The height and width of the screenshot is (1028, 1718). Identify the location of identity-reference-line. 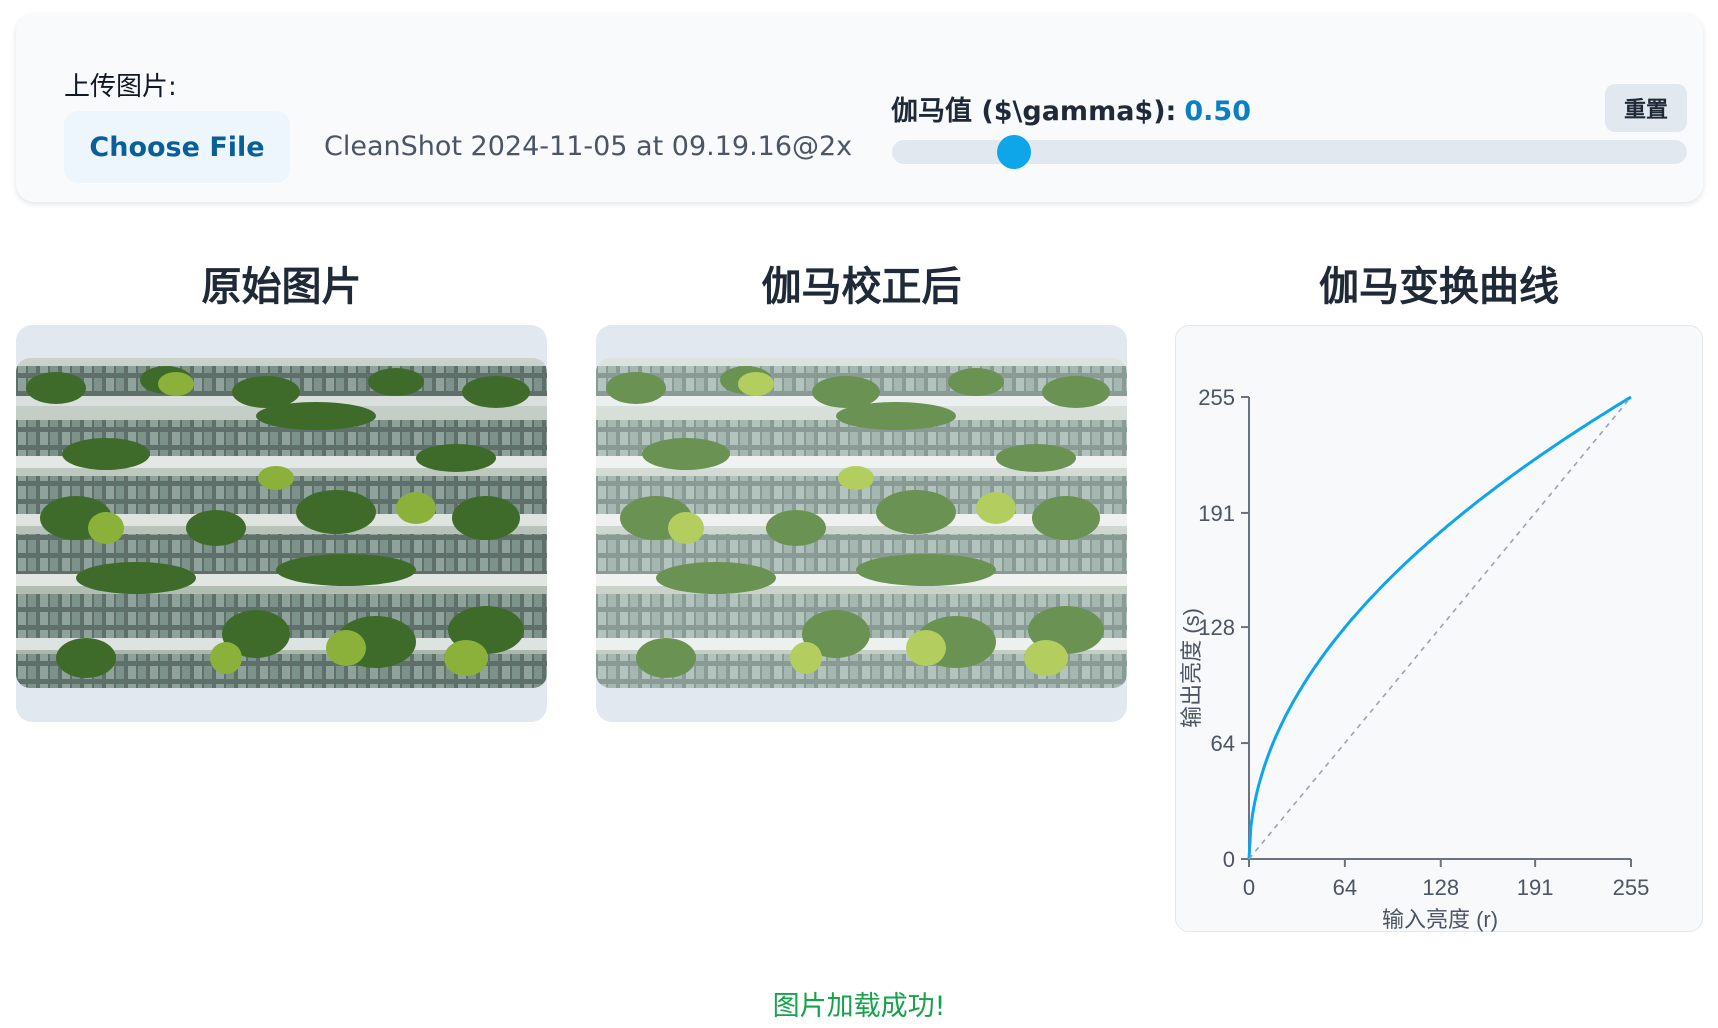
(1440, 628).